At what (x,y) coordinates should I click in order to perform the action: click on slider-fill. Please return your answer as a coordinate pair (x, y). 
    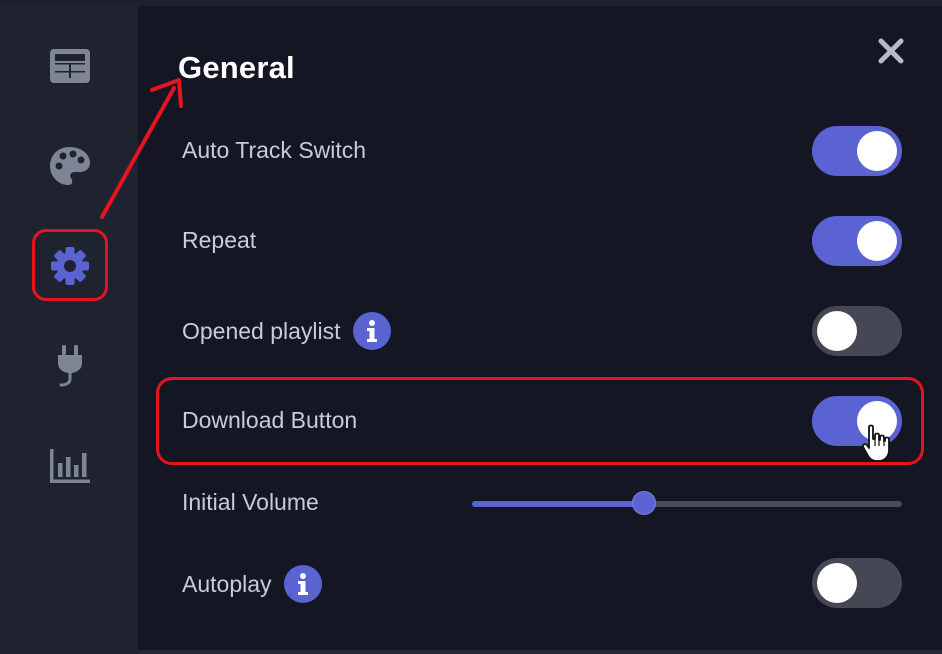
    Looking at the image, I should click on (558, 504).